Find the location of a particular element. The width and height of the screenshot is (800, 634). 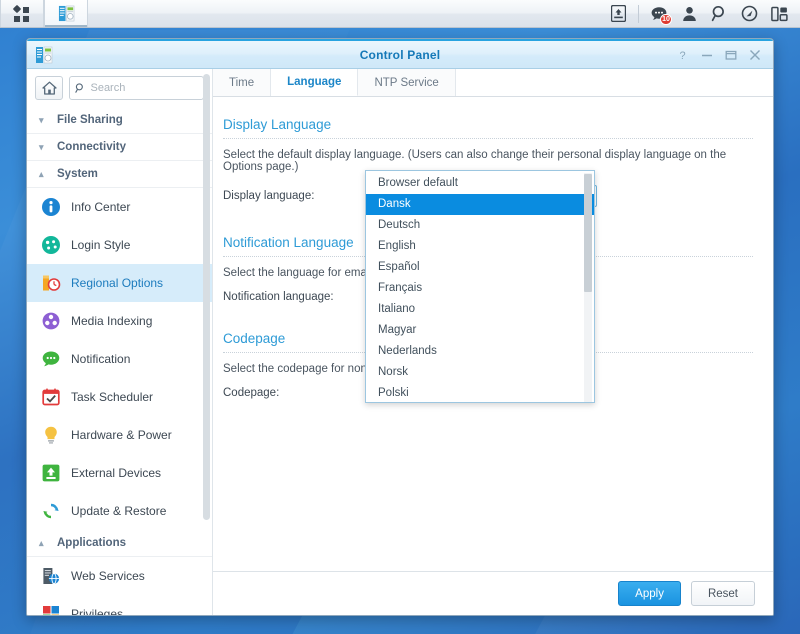

sidebar-toolbar is located at coordinates (119, 88).